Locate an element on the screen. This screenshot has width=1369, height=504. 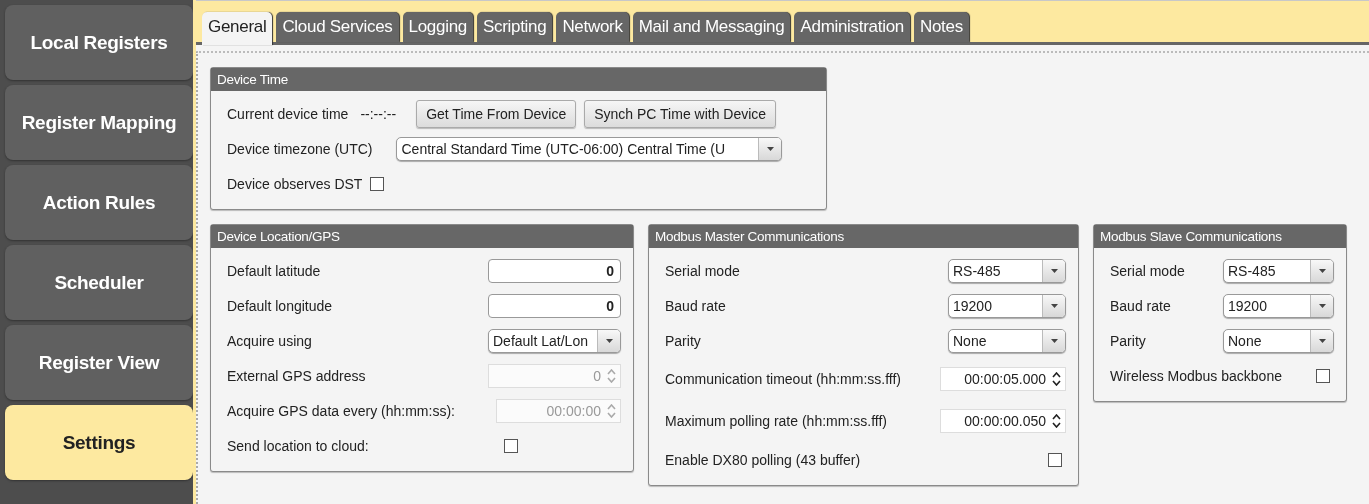
field-label: Acquire using is located at coordinates (269, 340).